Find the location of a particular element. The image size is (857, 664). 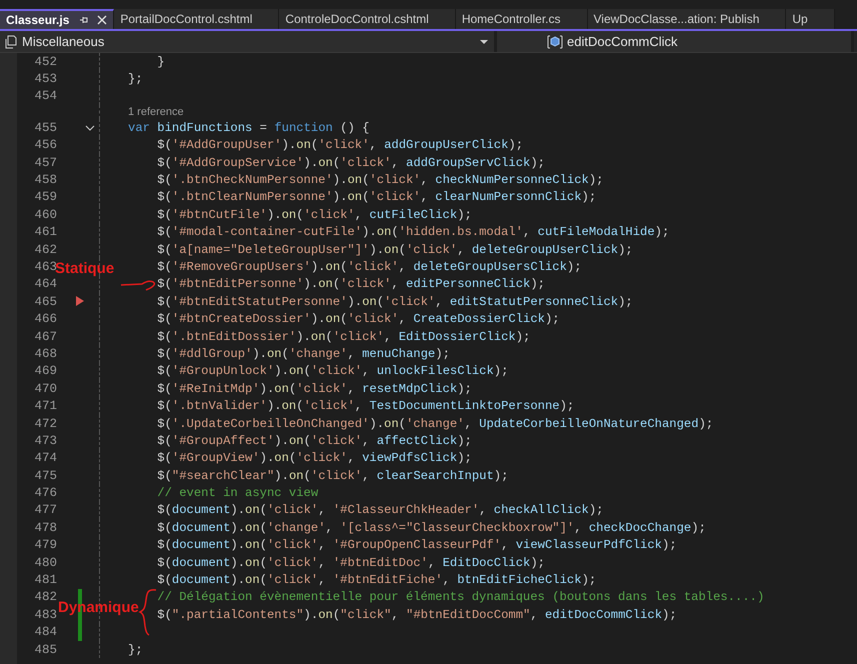

line-number: 471 is located at coordinates (45, 406).